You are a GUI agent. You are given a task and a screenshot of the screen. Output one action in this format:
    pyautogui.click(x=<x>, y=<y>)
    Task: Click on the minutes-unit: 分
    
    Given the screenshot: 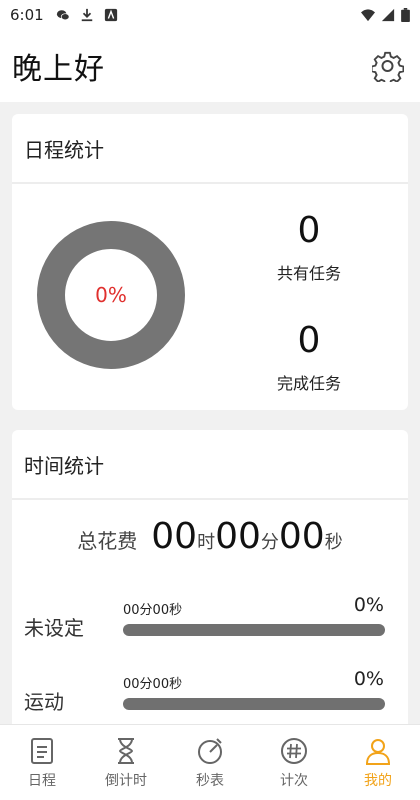 What is the action you would take?
    pyautogui.click(x=269, y=542)
    